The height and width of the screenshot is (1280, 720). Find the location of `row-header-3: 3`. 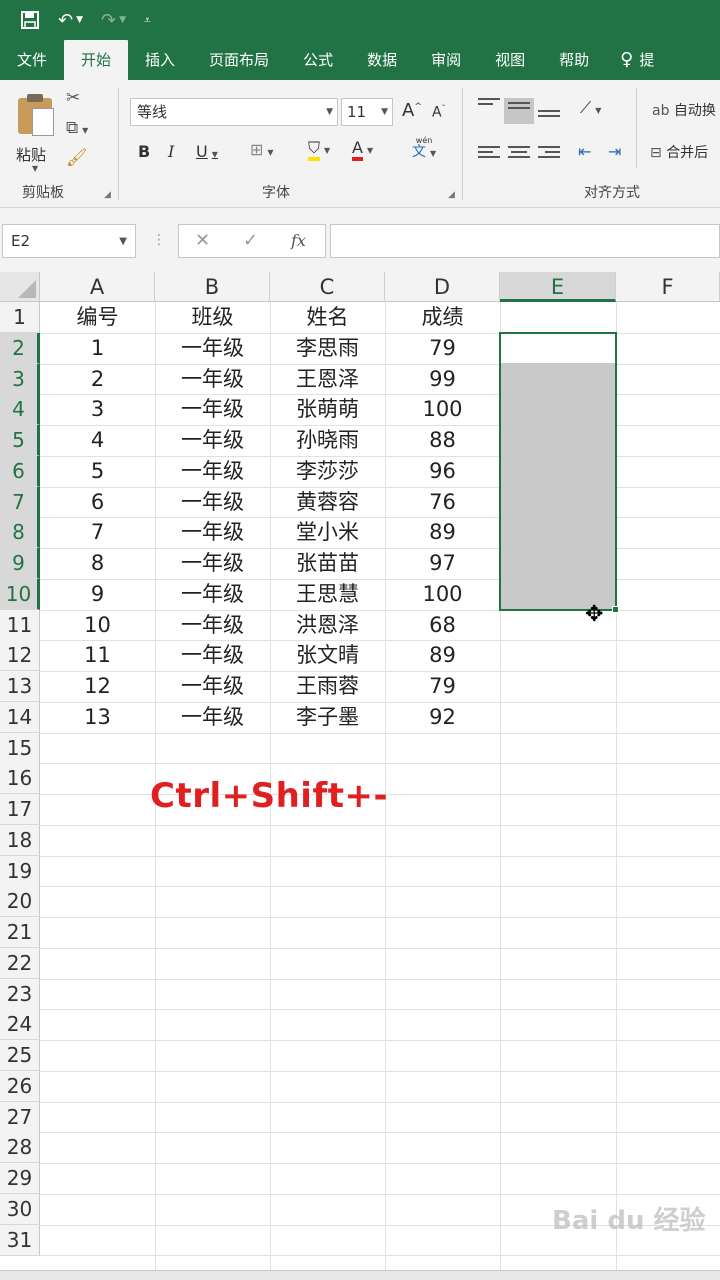

row-header-3: 3 is located at coordinates (20, 379).